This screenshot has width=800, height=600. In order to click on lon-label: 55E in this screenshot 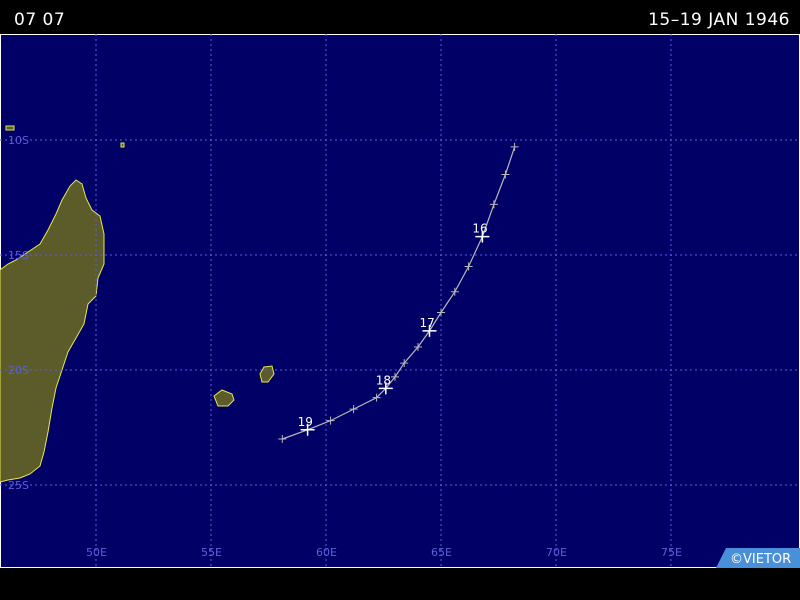, I will do `click(211, 552)`.